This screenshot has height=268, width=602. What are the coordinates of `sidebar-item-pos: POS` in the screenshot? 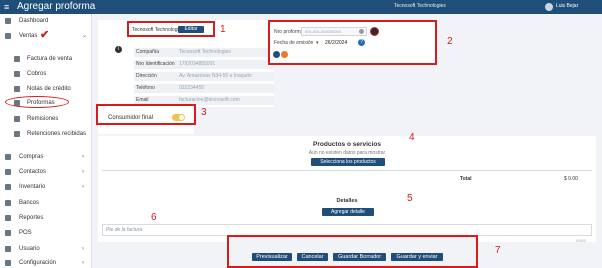 It's located at (46, 233).